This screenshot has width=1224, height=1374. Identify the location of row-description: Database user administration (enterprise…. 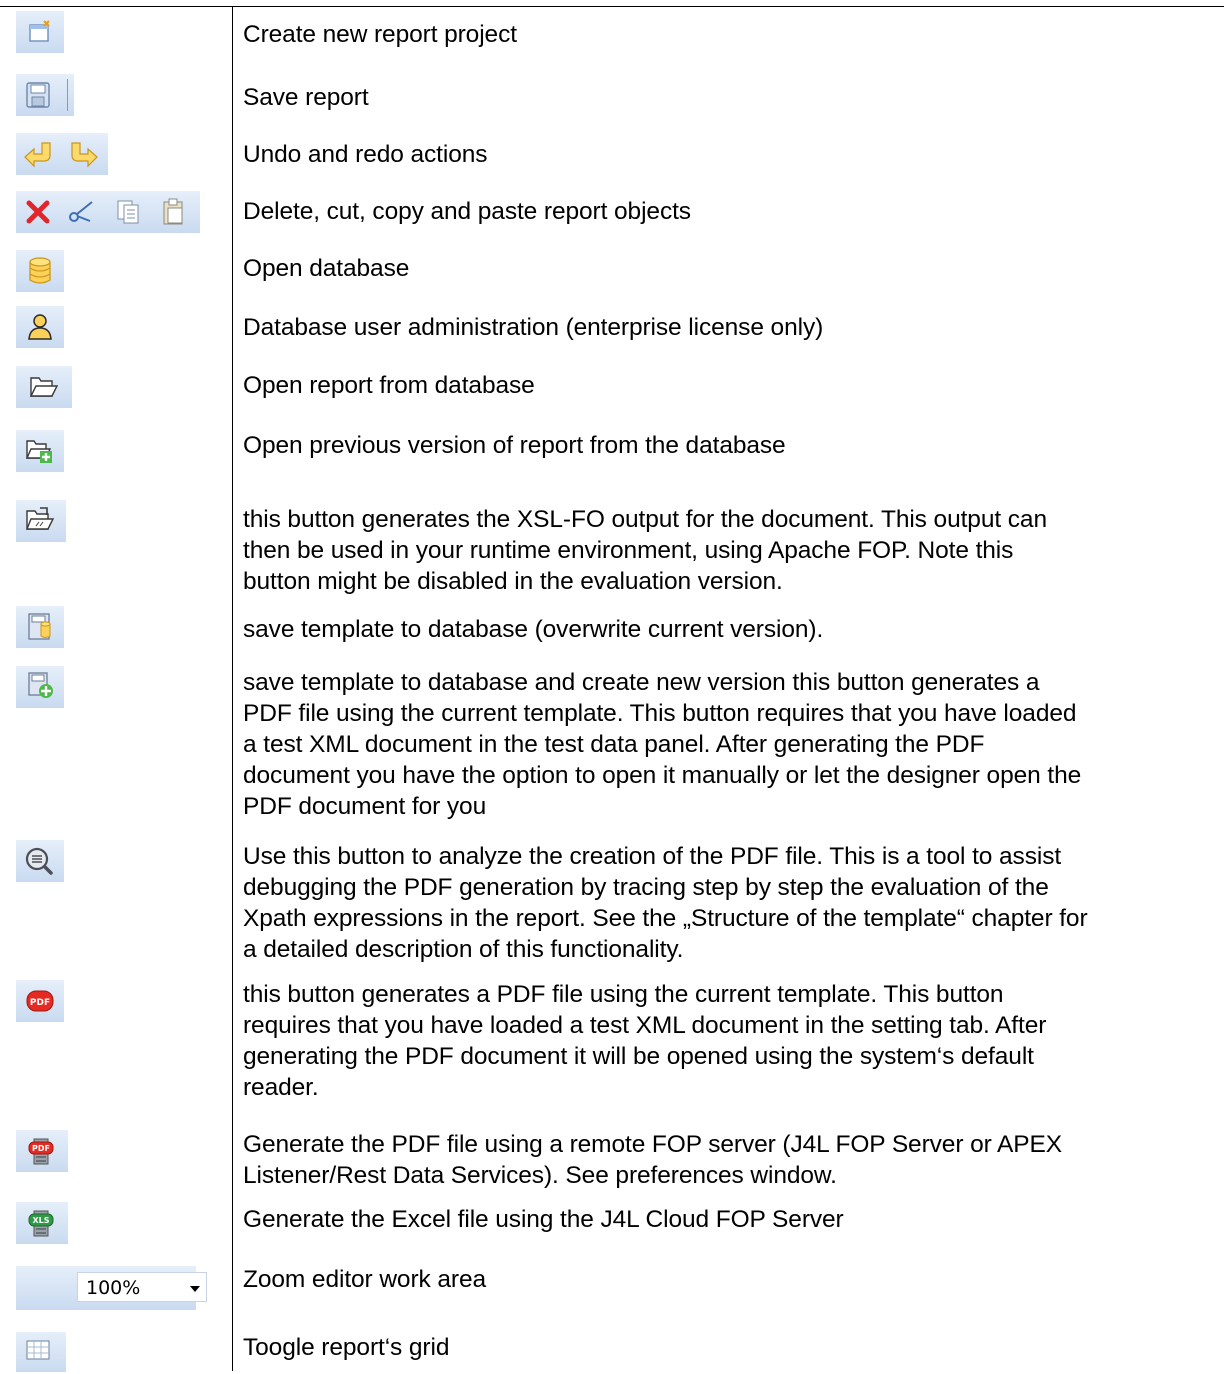
(730, 327).